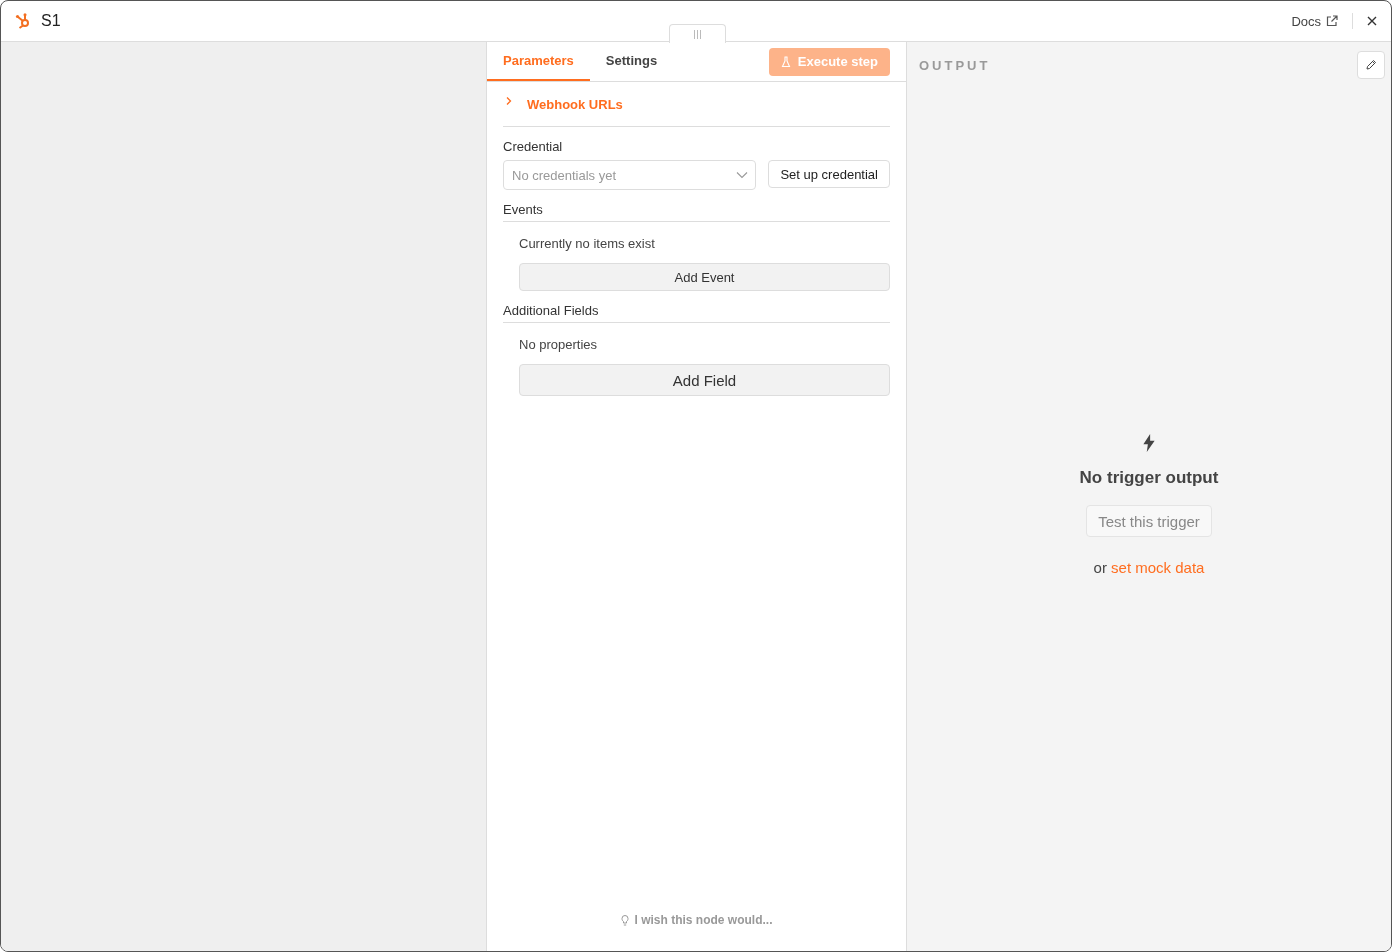 The image size is (1392, 952). What do you see at coordinates (523, 209) in the screenshot?
I see `section-title: Events` at bounding box center [523, 209].